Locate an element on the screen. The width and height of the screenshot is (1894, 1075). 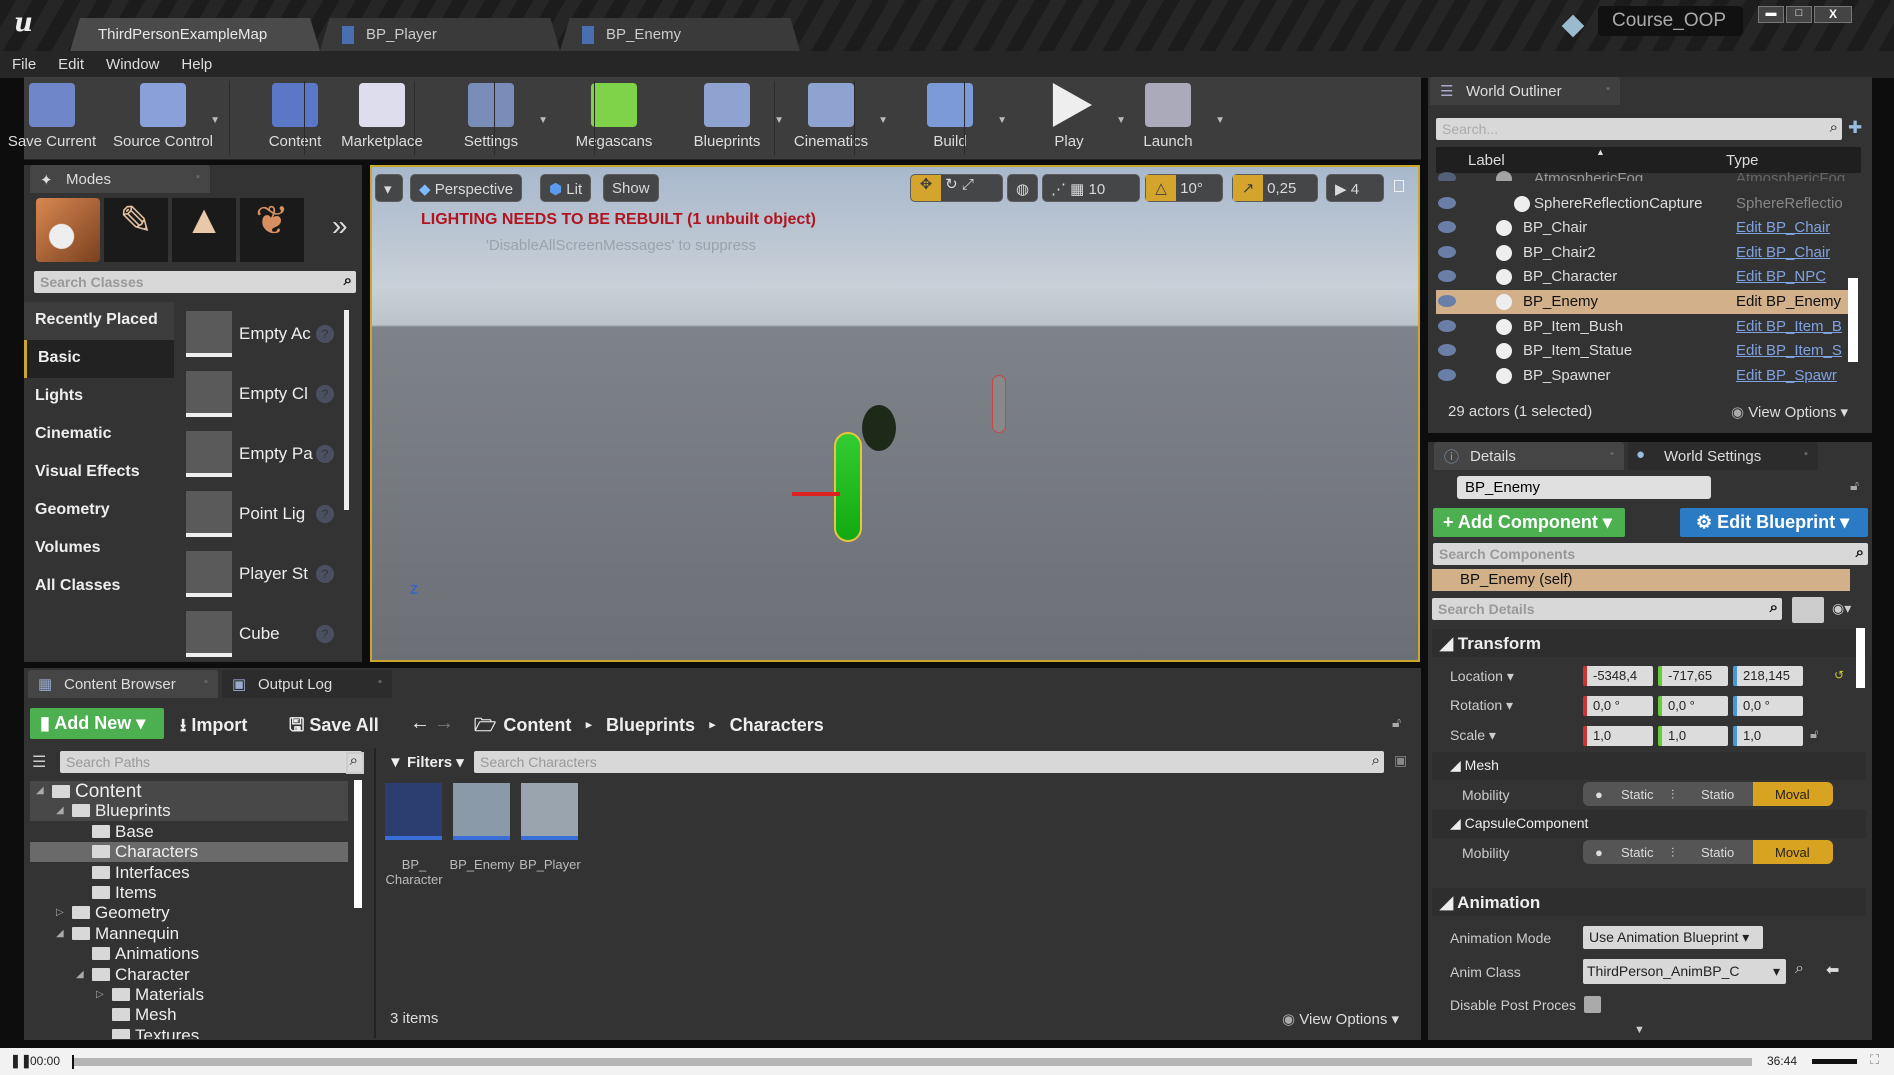
feedback-icon is located at coordinates (1573, 26).